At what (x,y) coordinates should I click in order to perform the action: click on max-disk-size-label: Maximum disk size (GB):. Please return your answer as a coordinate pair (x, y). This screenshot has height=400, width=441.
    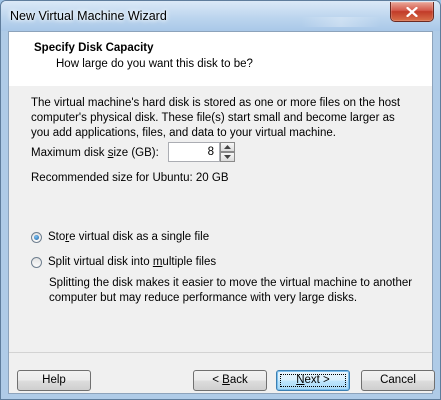
    Looking at the image, I should click on (95, 153).